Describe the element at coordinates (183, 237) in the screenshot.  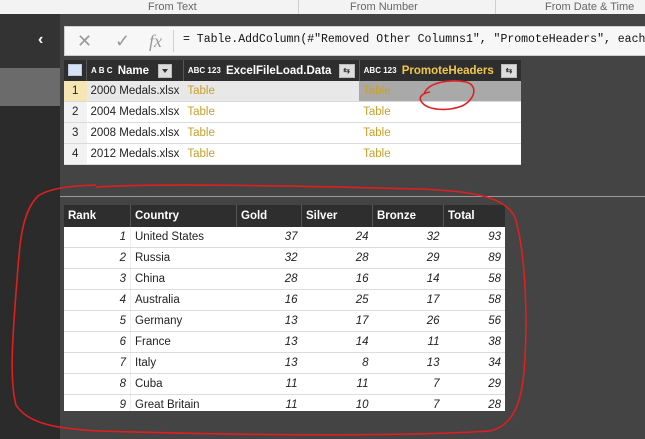
I see `cell: United States` at that location.